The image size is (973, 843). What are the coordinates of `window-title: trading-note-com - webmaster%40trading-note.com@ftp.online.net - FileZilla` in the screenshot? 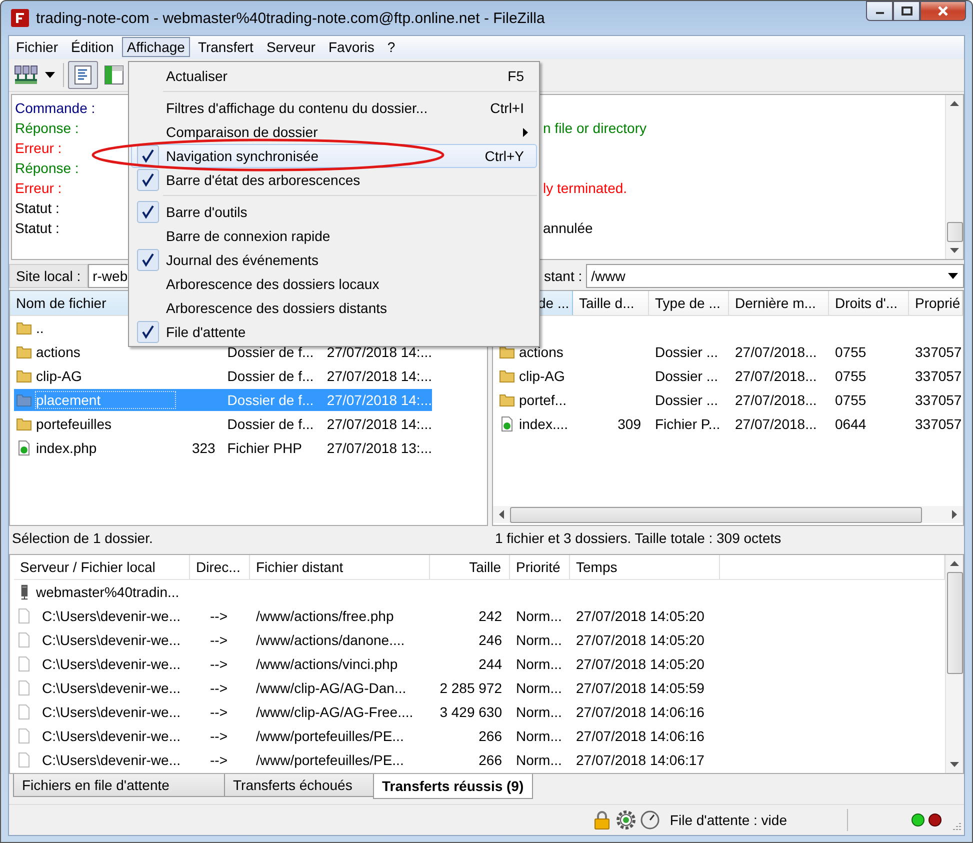 It's located at (290, 18).